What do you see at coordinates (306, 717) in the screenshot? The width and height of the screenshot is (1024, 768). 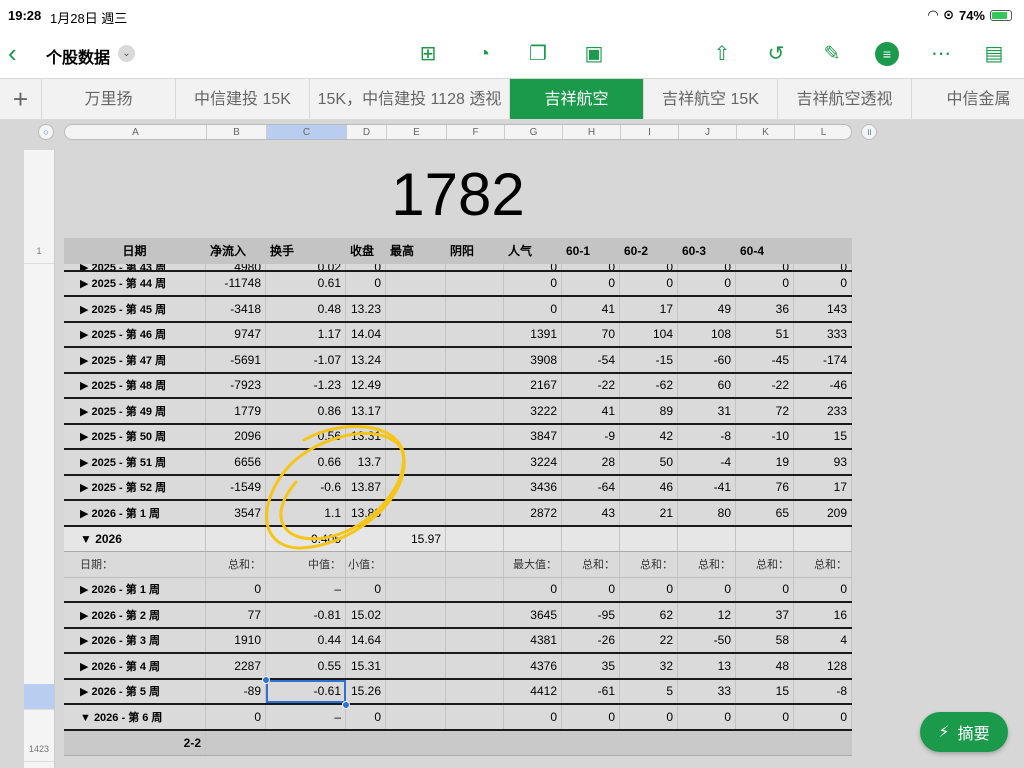 I see `cell: –` at bounding box center [306, 717].